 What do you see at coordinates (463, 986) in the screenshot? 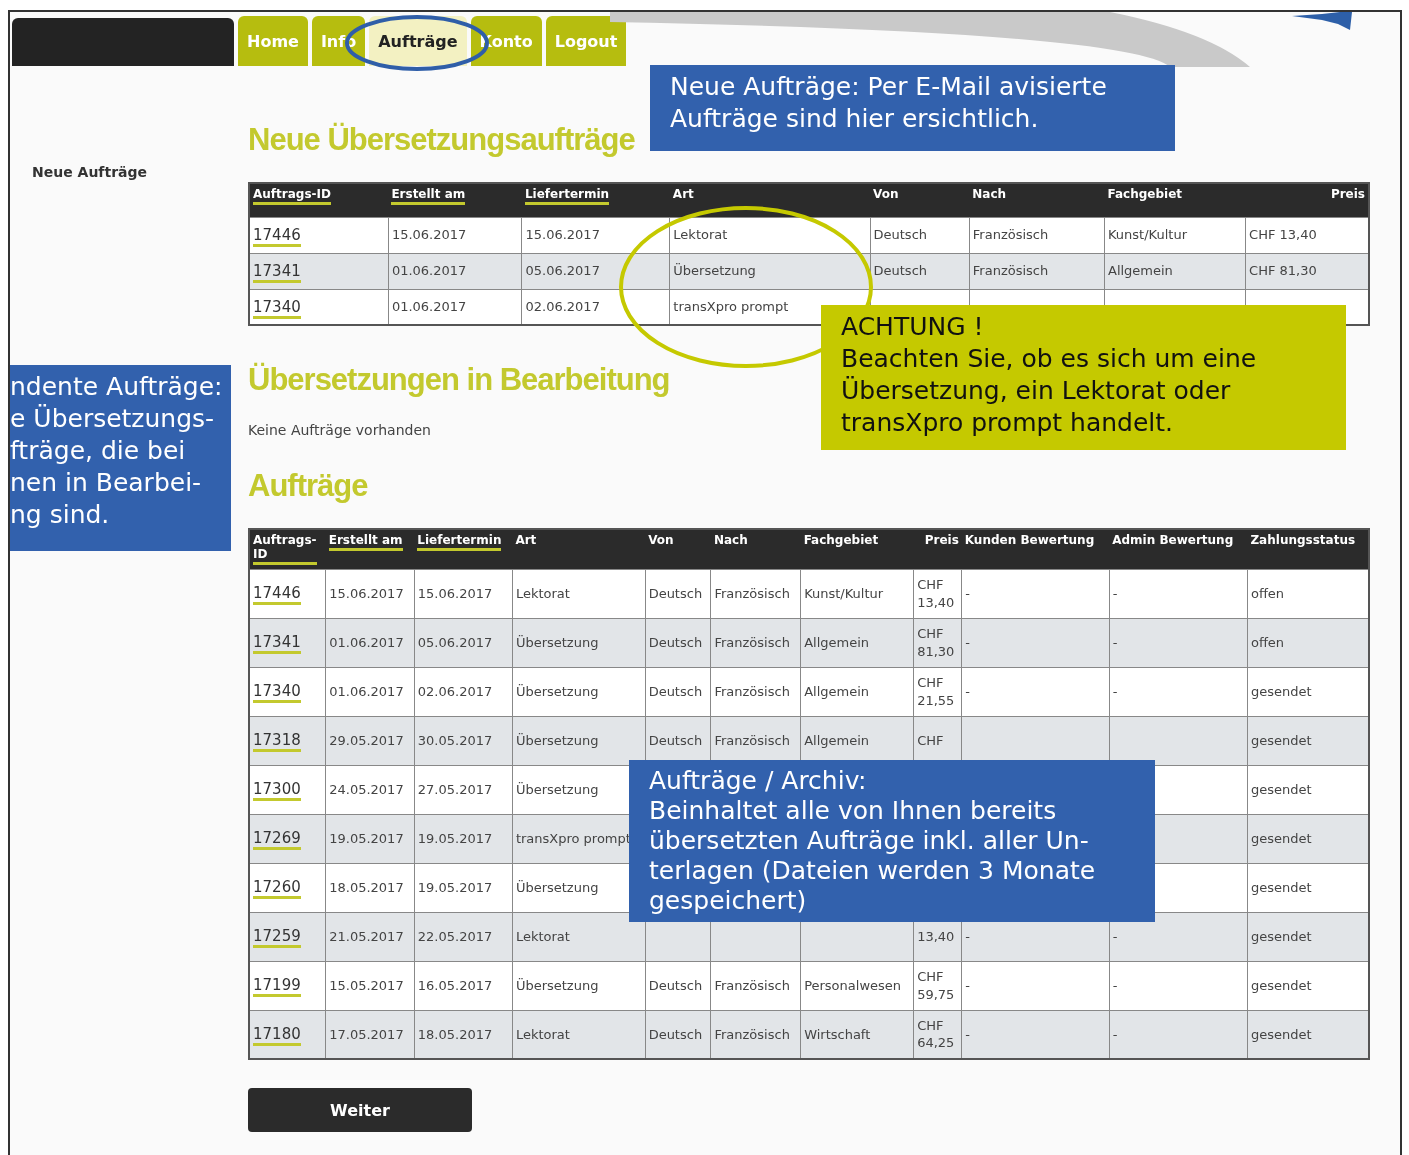
I see `table-cell: 16.05.2017` at bounding box center [463, 986].